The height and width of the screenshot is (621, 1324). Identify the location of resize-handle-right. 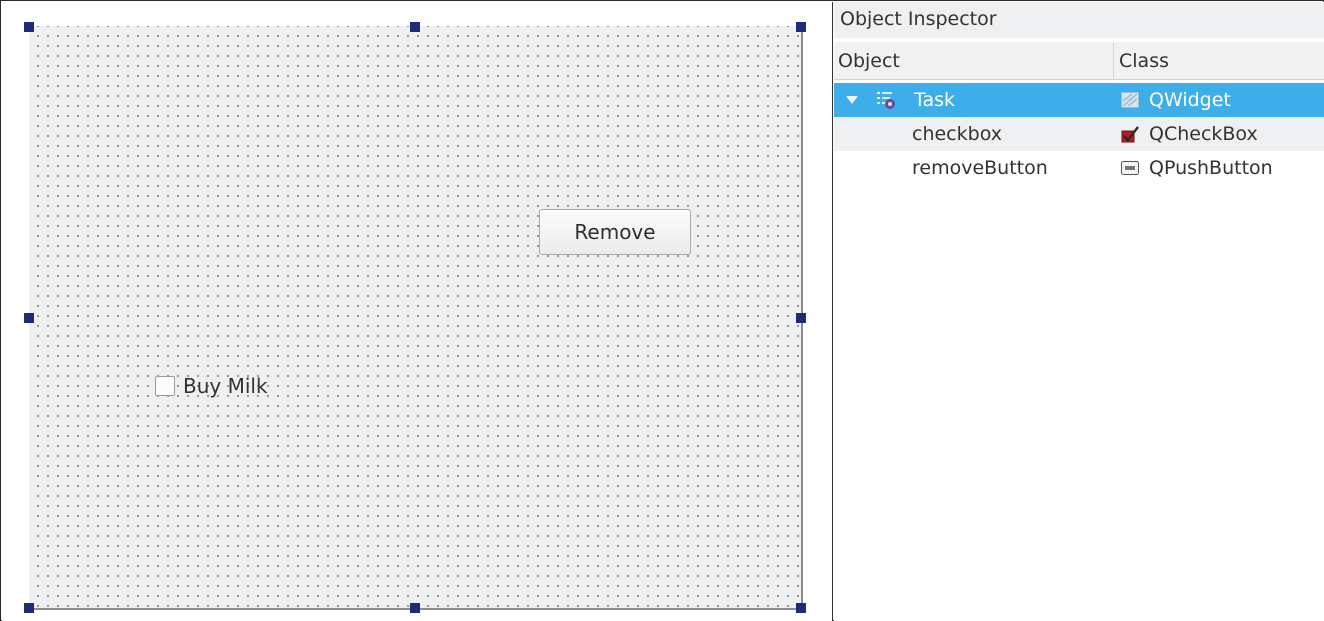
(801, 318).